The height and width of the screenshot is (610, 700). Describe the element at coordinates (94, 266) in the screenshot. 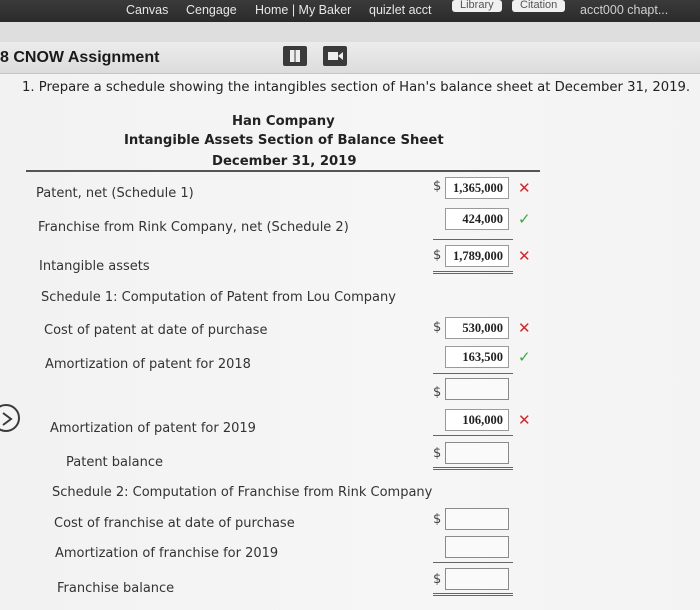

I see `intangible-assets-label: Intangible assets` at that location.